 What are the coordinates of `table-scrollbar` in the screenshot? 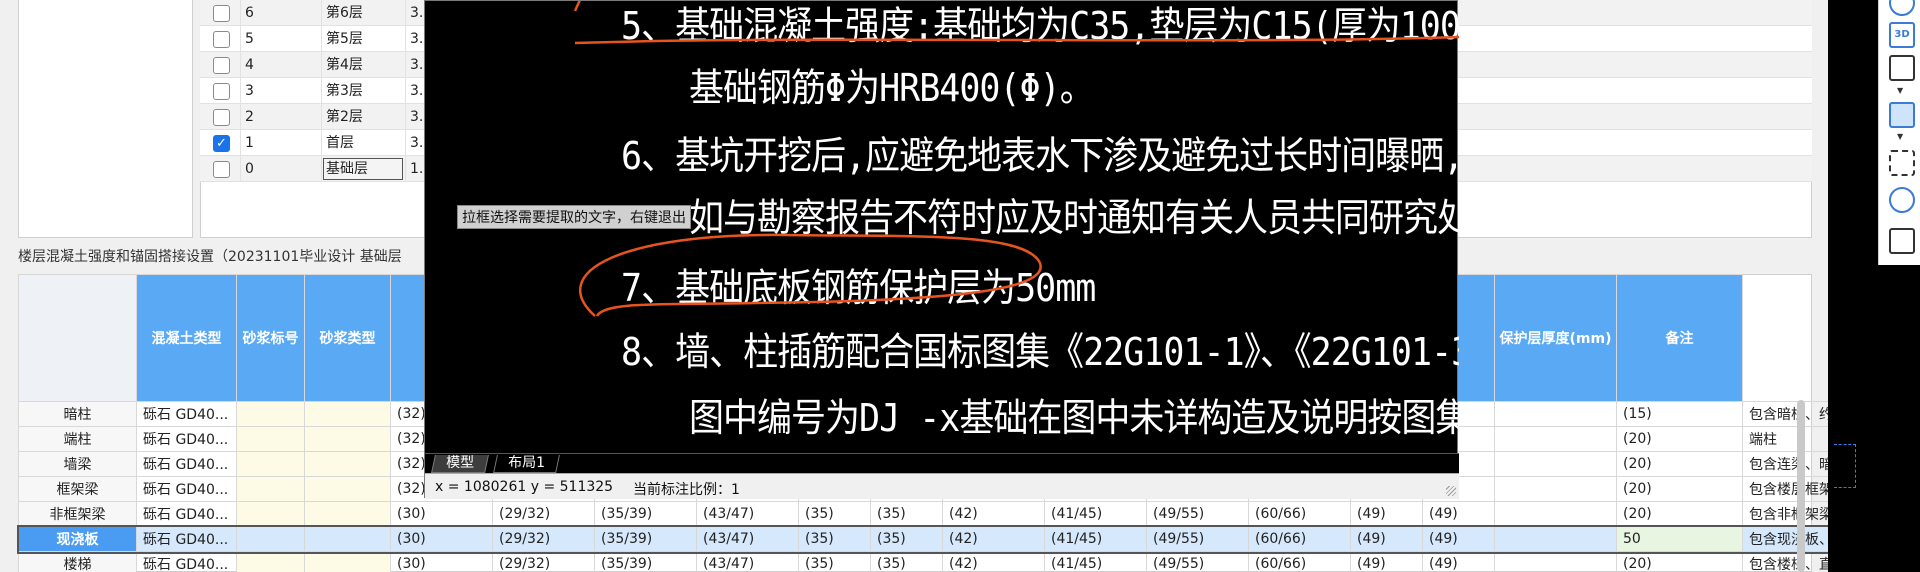 It's located at (1801, 486).